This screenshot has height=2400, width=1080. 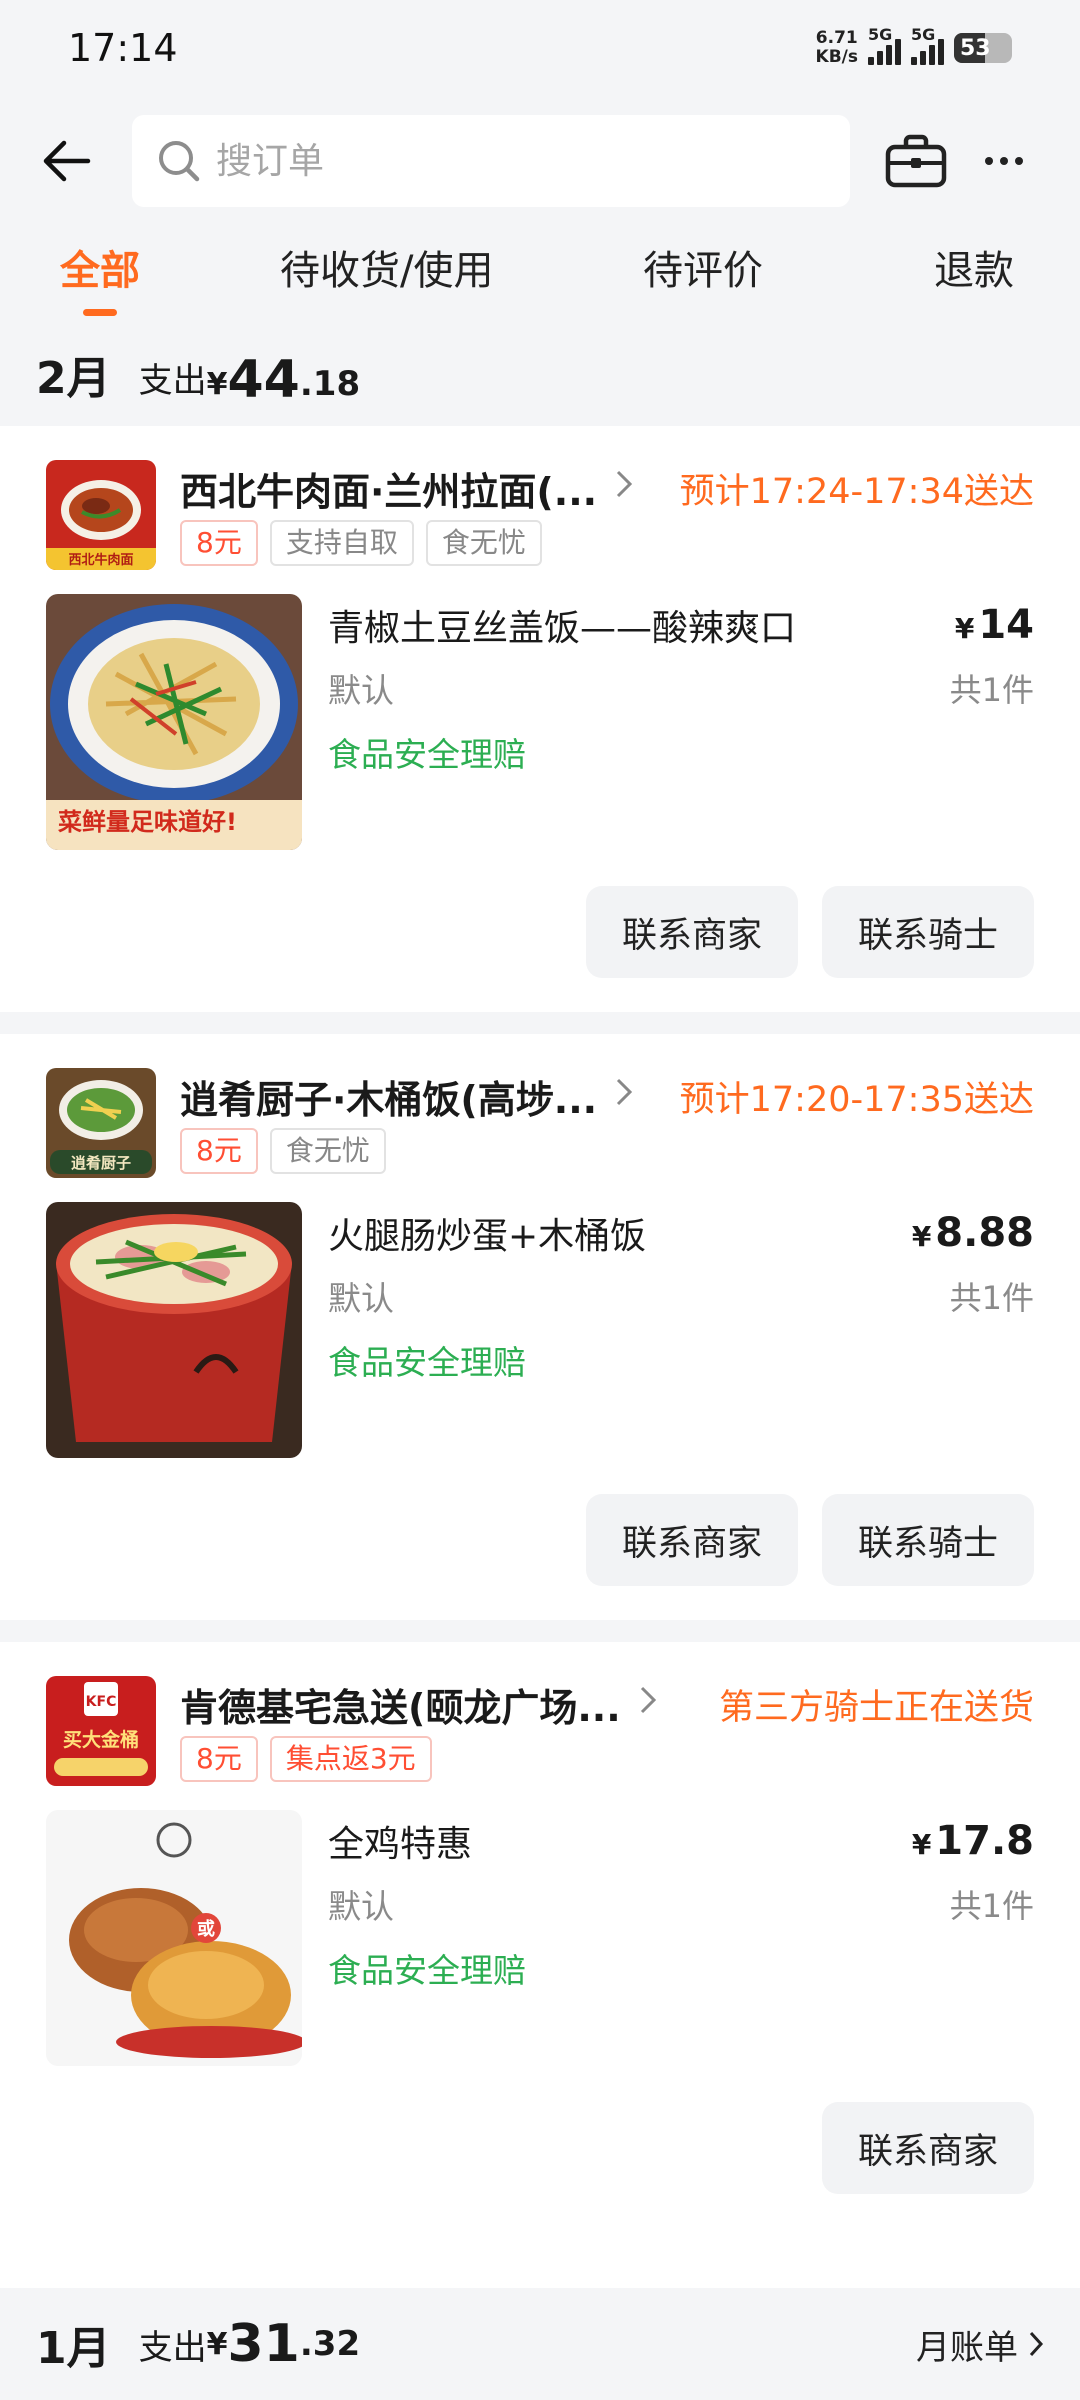 I want to click on tag: 支持自取, so click(x=341, y=543).